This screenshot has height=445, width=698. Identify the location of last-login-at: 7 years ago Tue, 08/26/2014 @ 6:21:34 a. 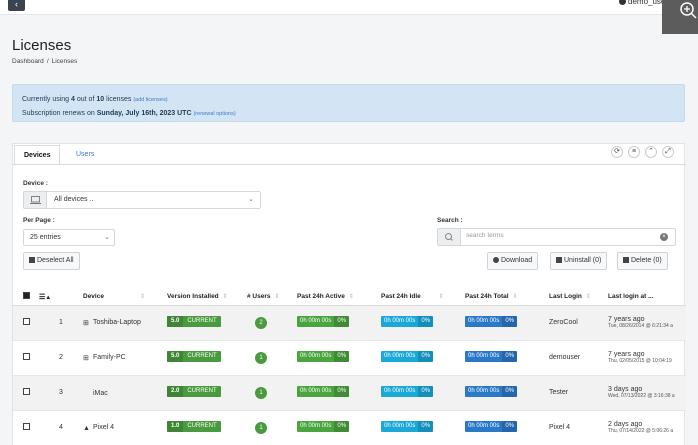
(647, 323).